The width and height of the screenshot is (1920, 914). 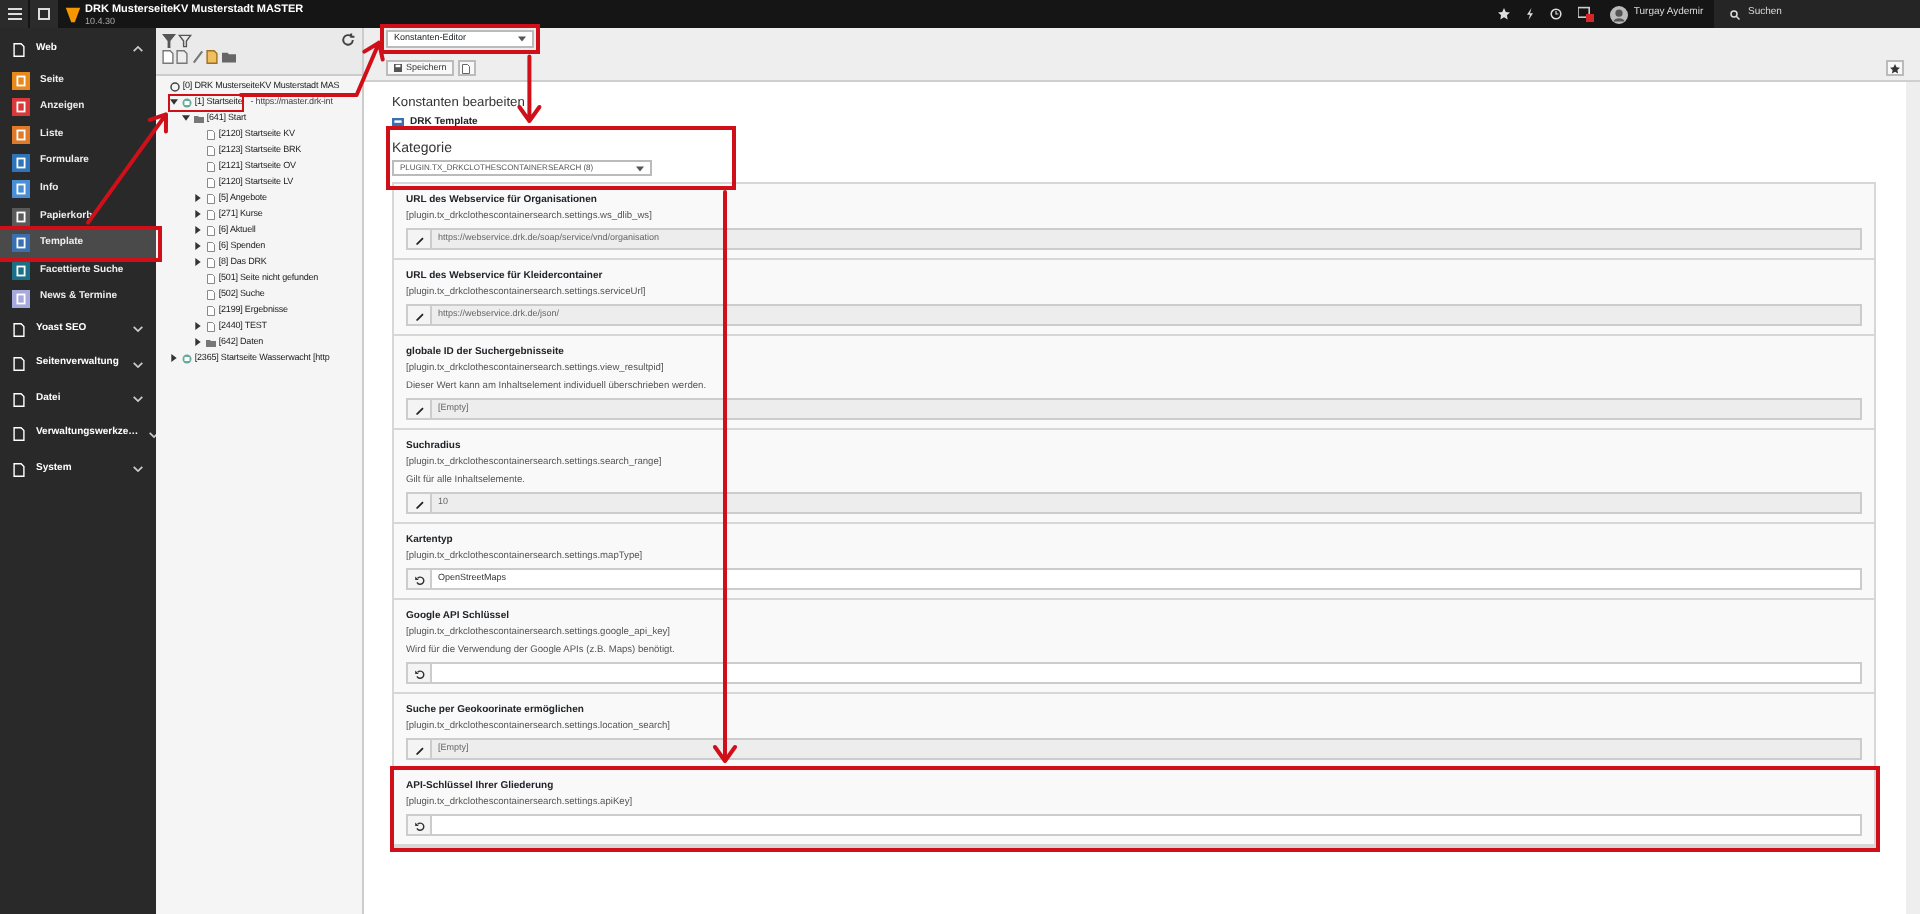 What do you see at coordinates (169, 40) in the screenshot?
I see `filter-icon` at bounding box center [169, 40].